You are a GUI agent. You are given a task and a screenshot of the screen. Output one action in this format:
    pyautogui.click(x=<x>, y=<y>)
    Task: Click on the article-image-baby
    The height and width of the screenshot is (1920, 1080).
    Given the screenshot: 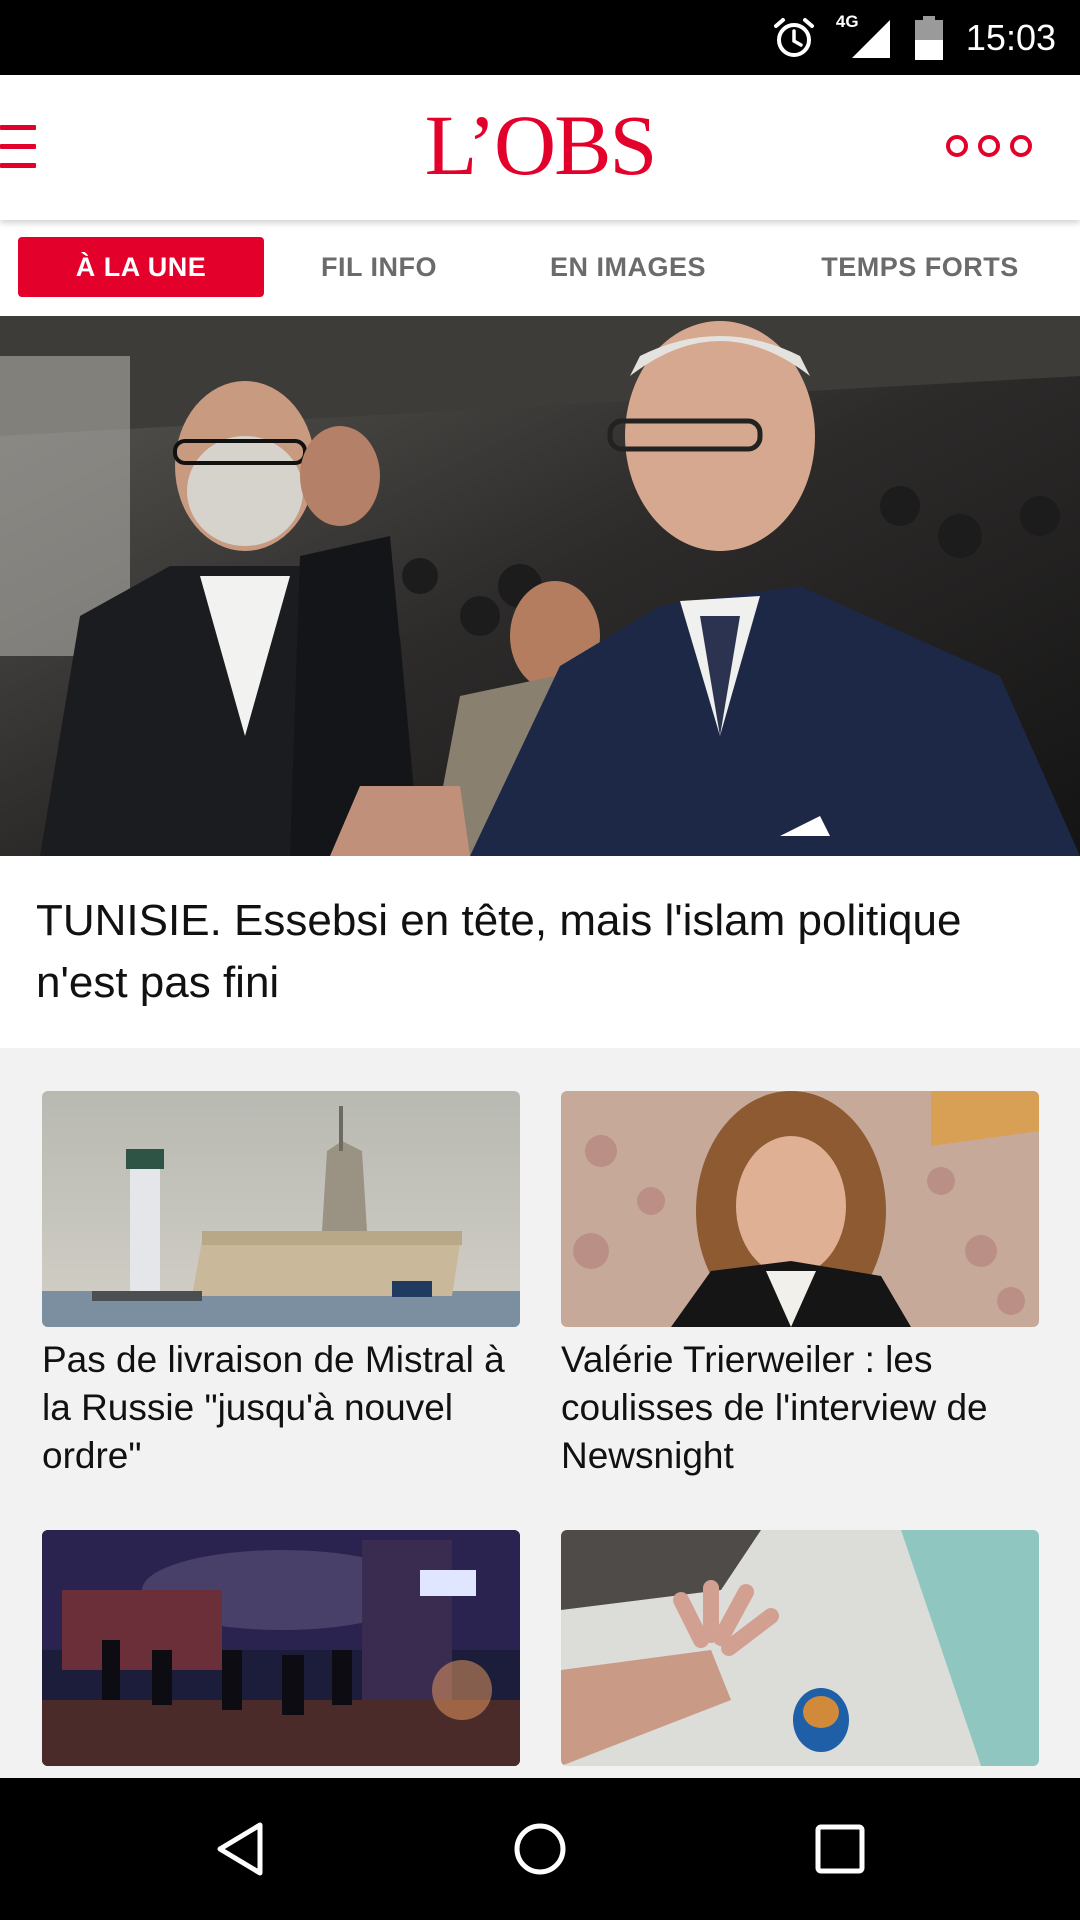 What is the action you would take?
    pyautogui.click(x=800, y=1648)
    